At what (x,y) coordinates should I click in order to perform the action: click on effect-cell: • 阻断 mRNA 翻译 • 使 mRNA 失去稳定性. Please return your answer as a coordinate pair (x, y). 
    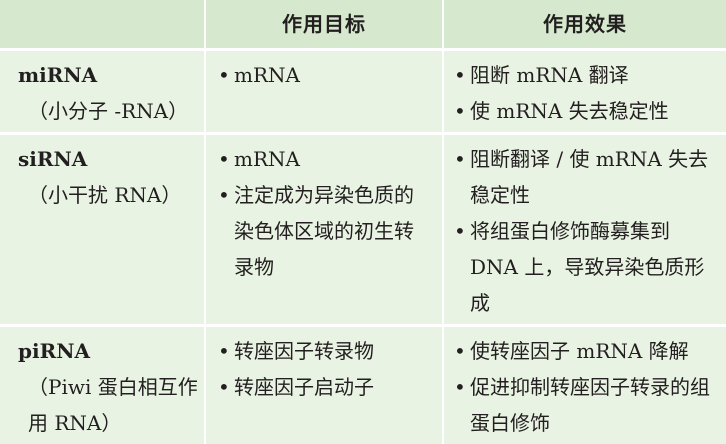
    Looking at the image, I should click on (587, 93).